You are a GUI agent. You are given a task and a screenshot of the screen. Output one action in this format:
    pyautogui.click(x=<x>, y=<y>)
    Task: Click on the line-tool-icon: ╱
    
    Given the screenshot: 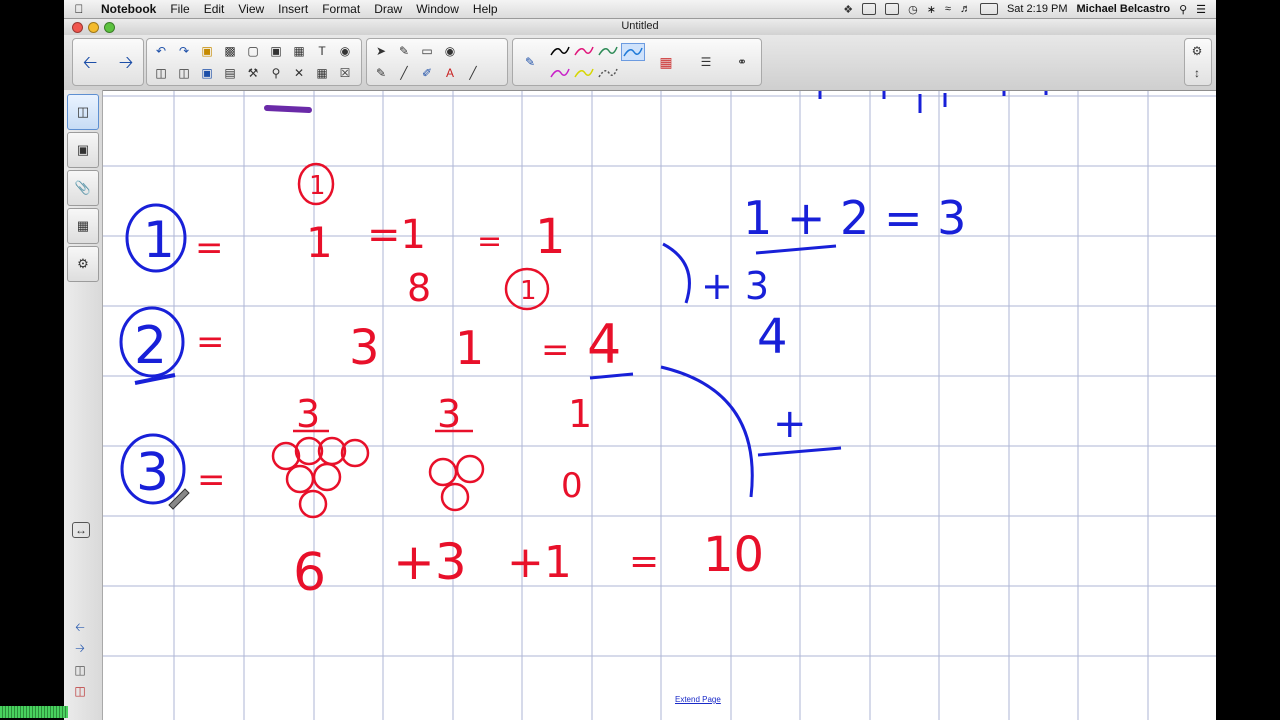 What is the action you would take?
    pyautogui.click(x=473, y=73)
    